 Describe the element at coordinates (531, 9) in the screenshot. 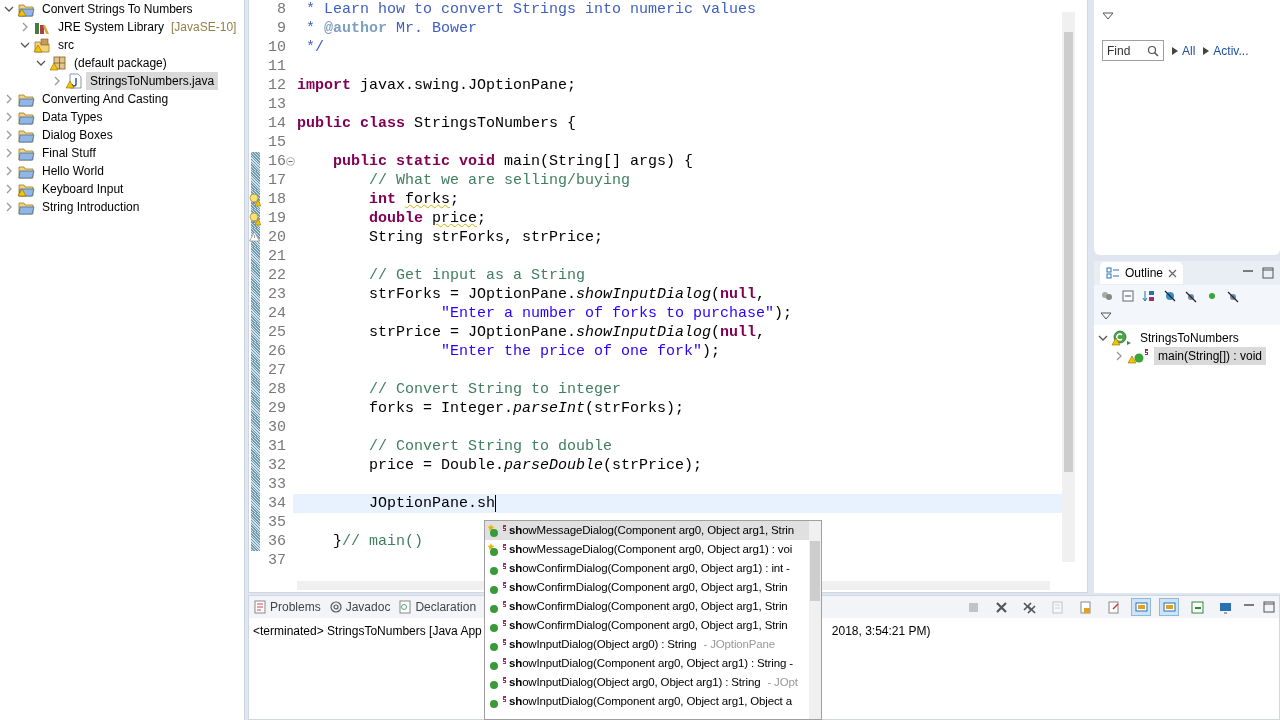

I see `code-line: * Learn how to convert Strings into numeric values` at that location.